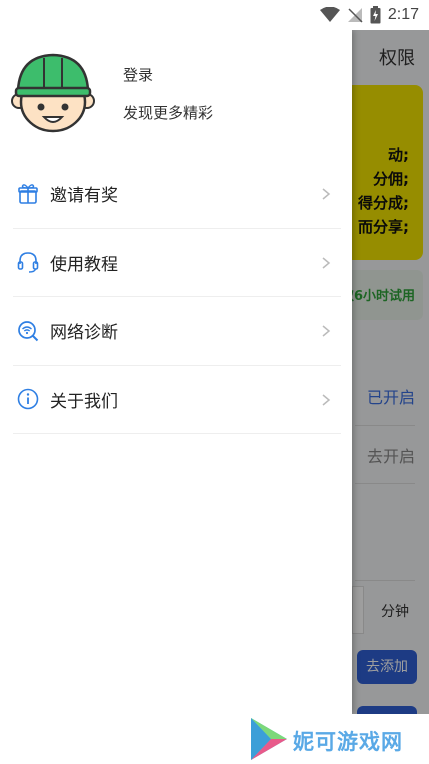 Image resolution: width=429 pixels, height=764 pixels. What do you see at coordinates (53, 93) in the screenshot?
I see `avatar` at bounding box center [53, 93].